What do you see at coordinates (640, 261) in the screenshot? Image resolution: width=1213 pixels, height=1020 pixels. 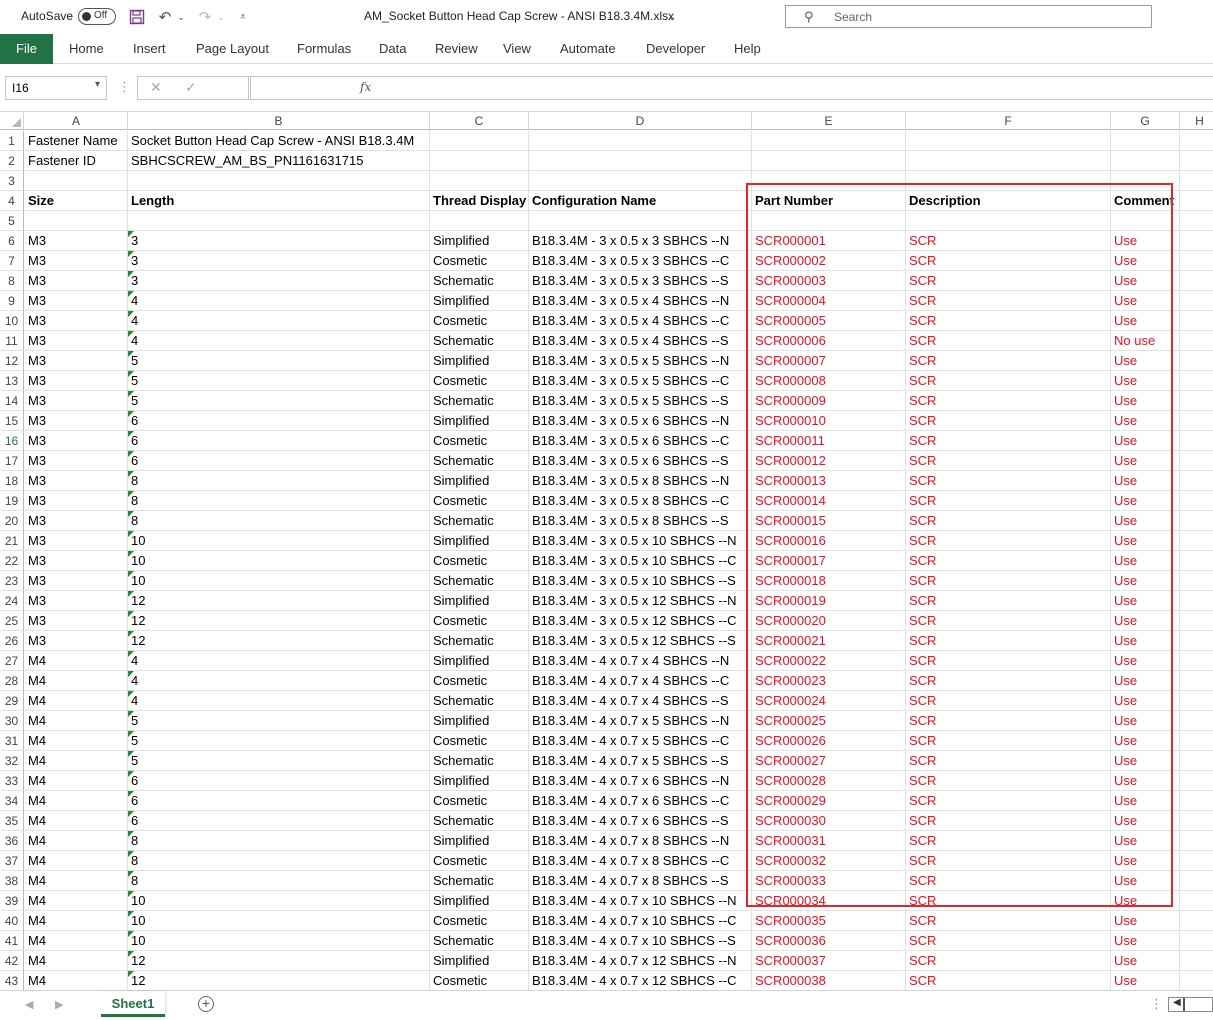 I see `cell: B18.3.4M - 3 x 0.5 x 3 SBHCS --C` at bounding box center [640, 261].